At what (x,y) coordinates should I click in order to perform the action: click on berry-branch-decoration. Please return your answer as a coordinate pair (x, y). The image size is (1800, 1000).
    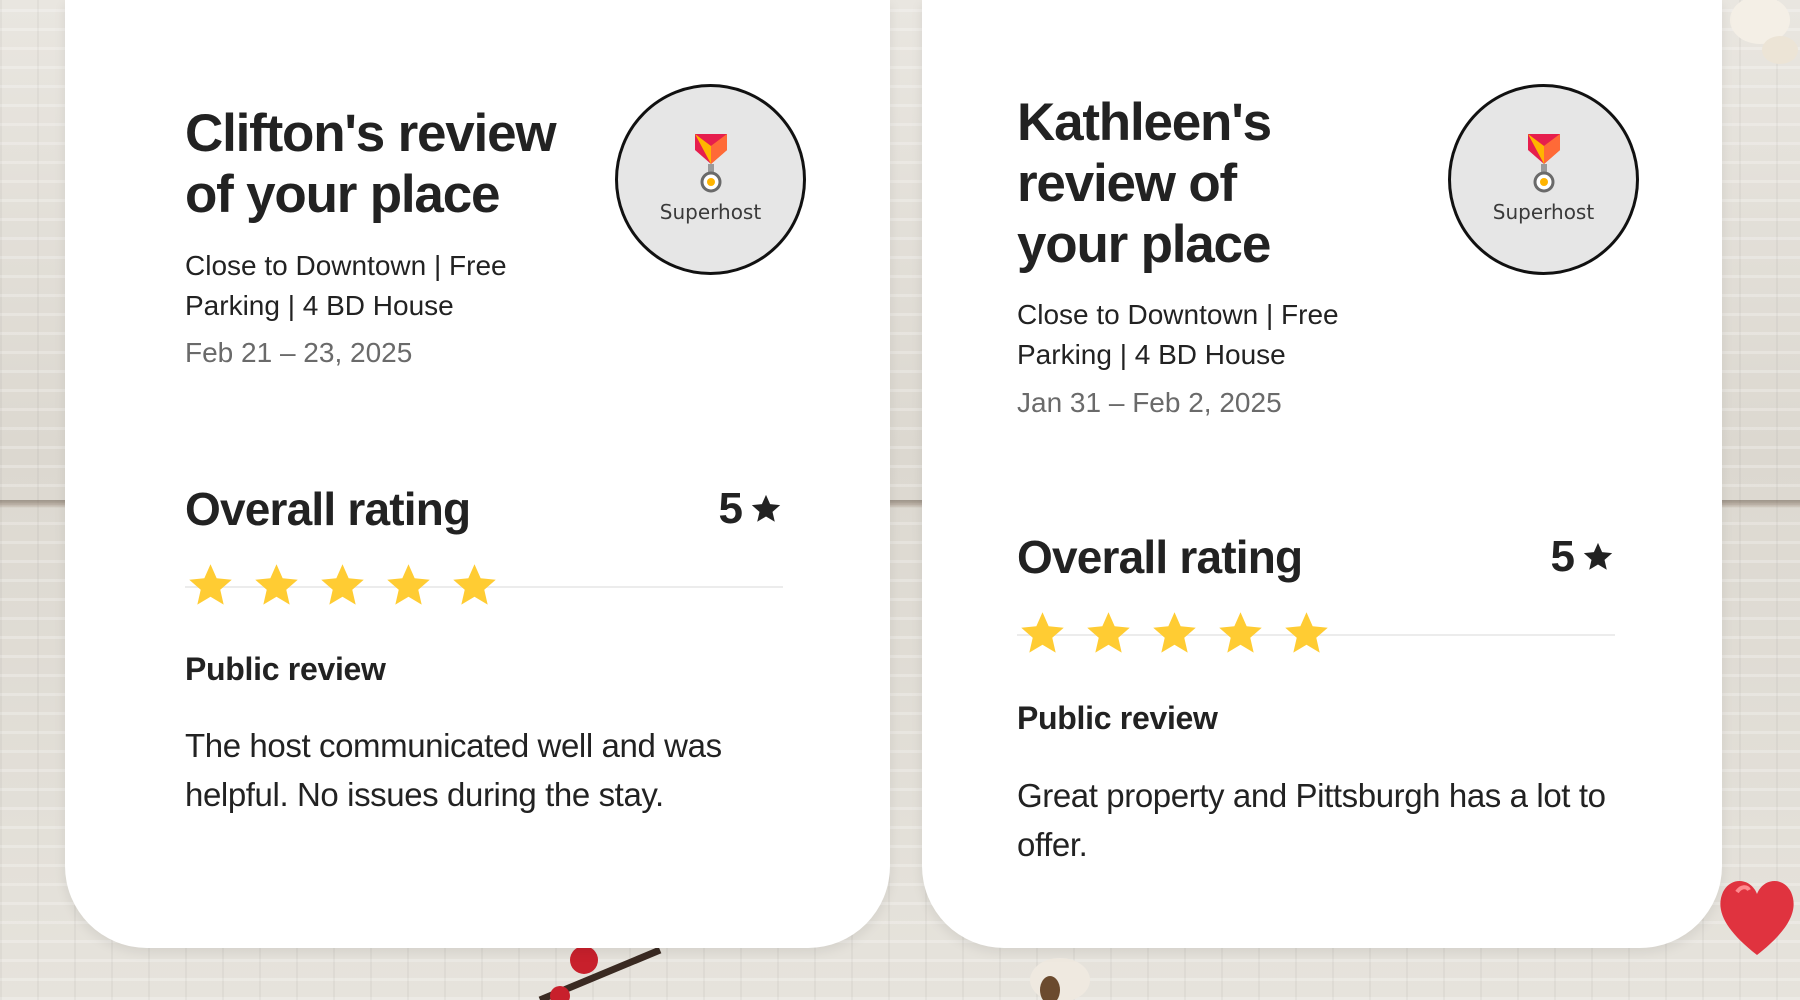
    Looking at the image, I should click on (600, 973).